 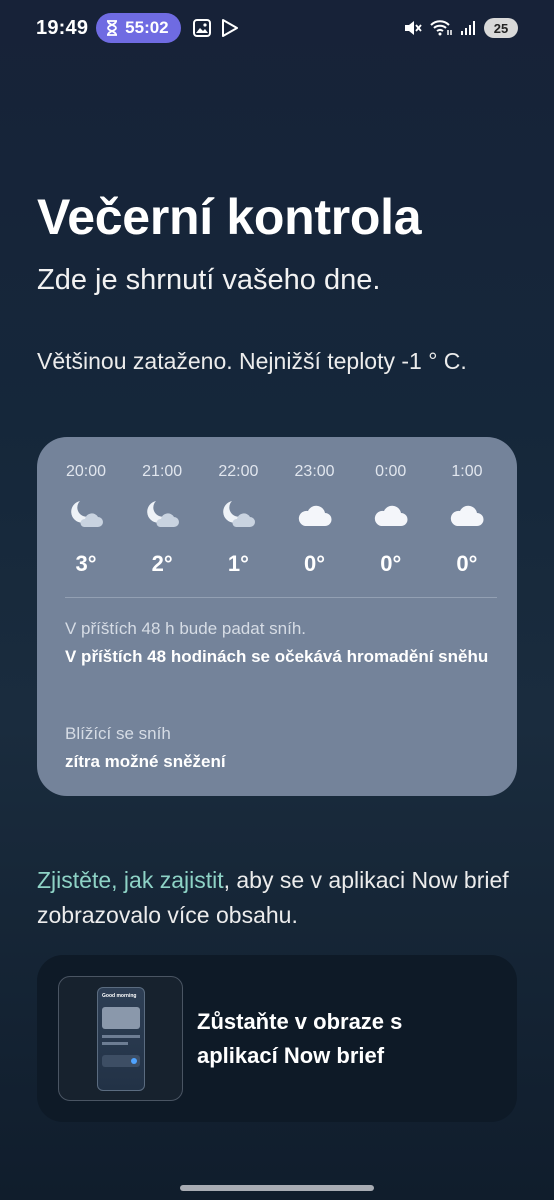 What do you see at coordinates (501, 28) in the screenshot?
I see `battery-indicator: 25` at bounding box center [501, 28].